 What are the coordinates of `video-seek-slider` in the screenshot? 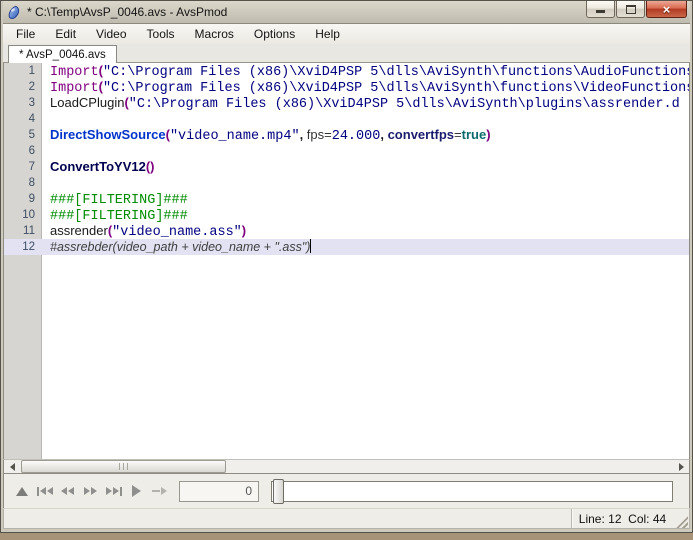 It's located at (472, 491).